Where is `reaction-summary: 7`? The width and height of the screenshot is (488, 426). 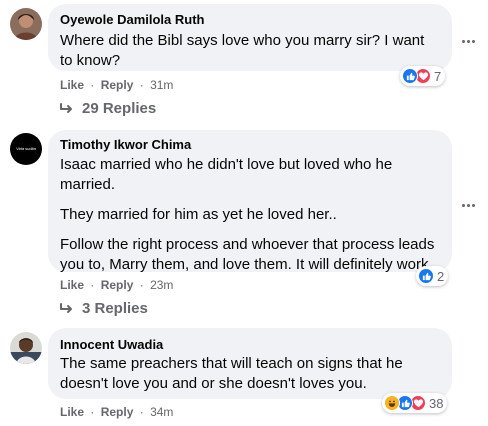 reaction-summary: 7 is located at coordinates (423, 76).